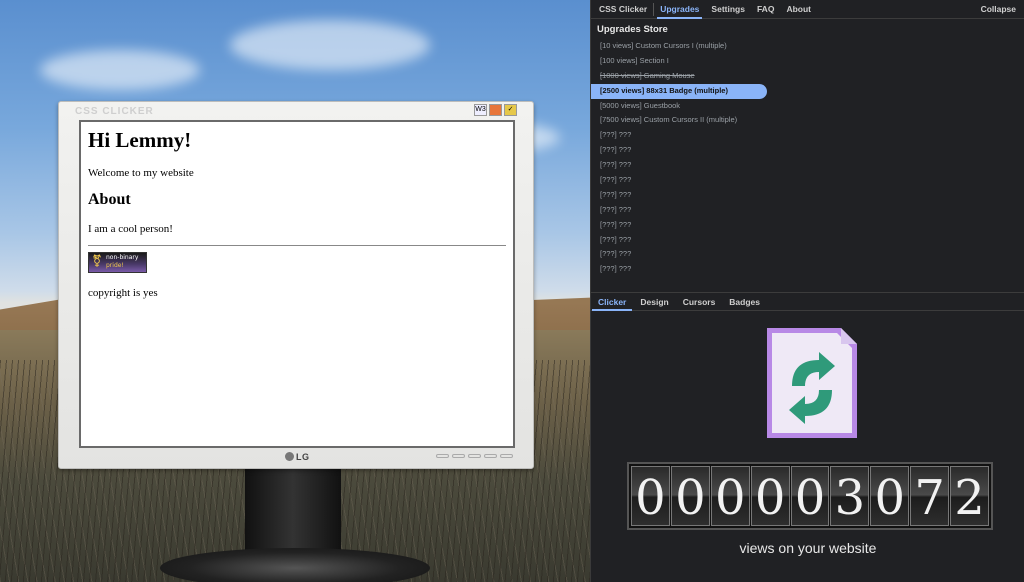 This screenshot has height=582, width=1024. Describe the element at coordinates (612, 302) in the screenshot. I see `tab-clicker: Clicker` at that location.